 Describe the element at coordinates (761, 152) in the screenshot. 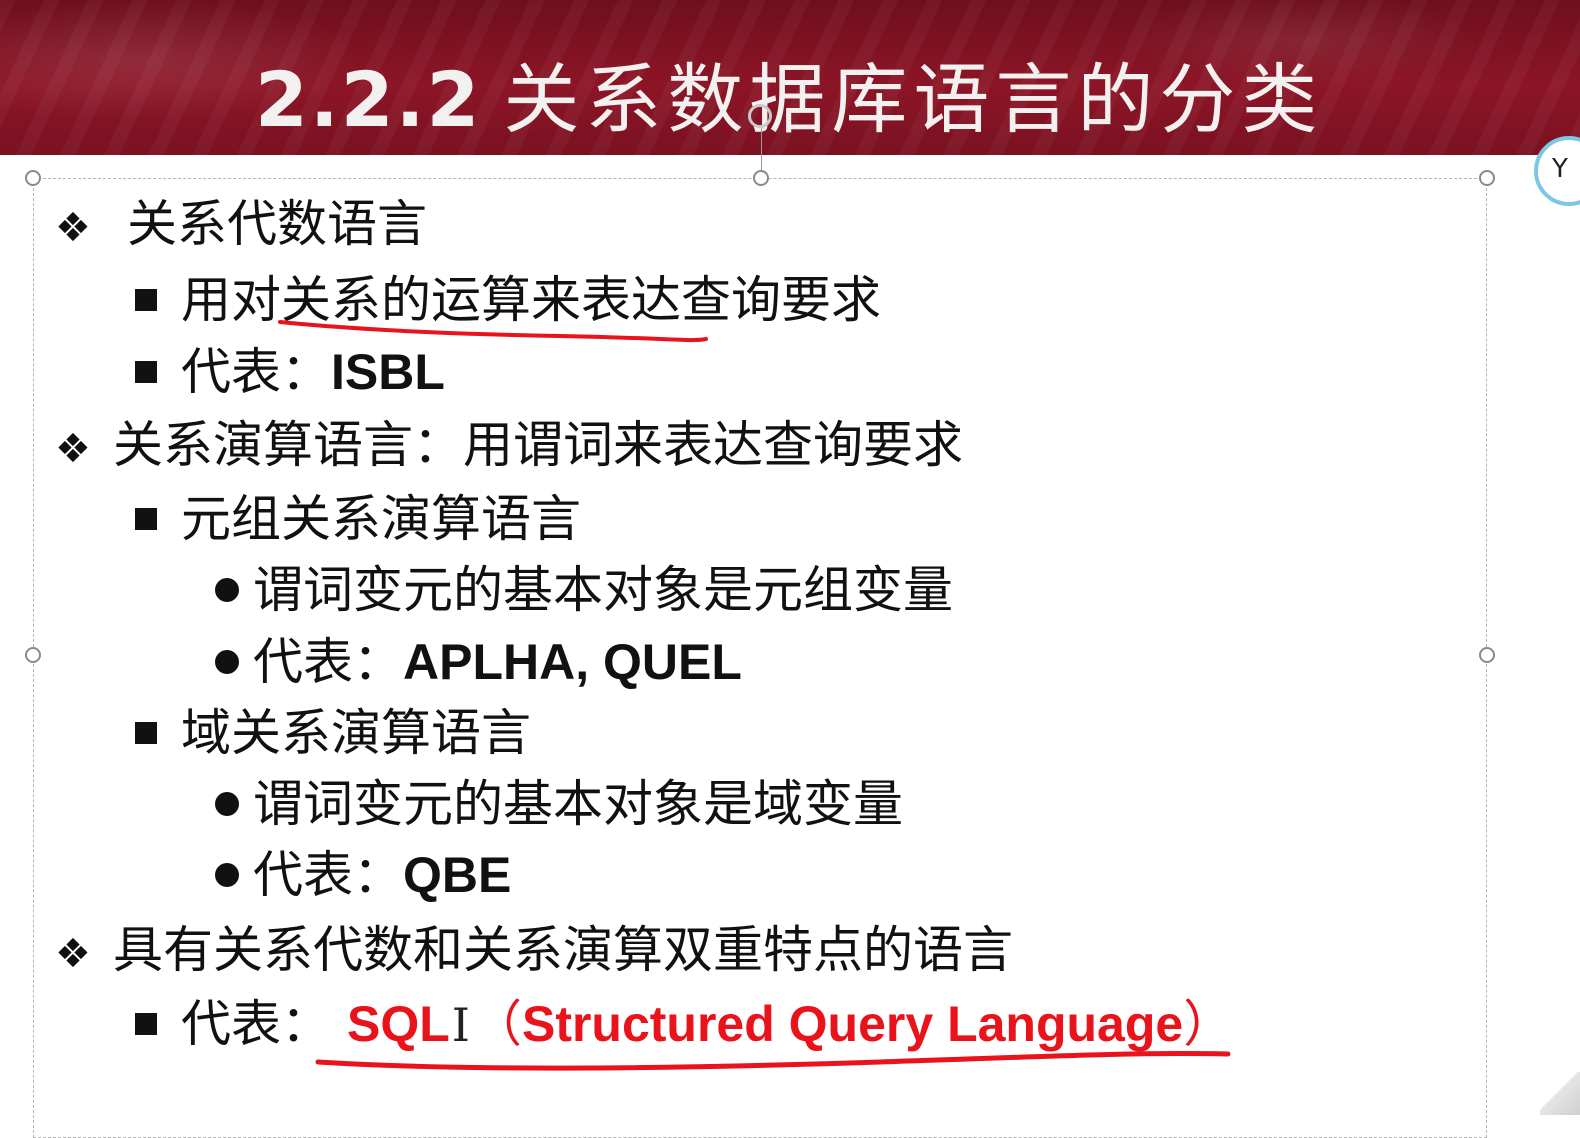

I see `rotate-handle-connector` at that location.